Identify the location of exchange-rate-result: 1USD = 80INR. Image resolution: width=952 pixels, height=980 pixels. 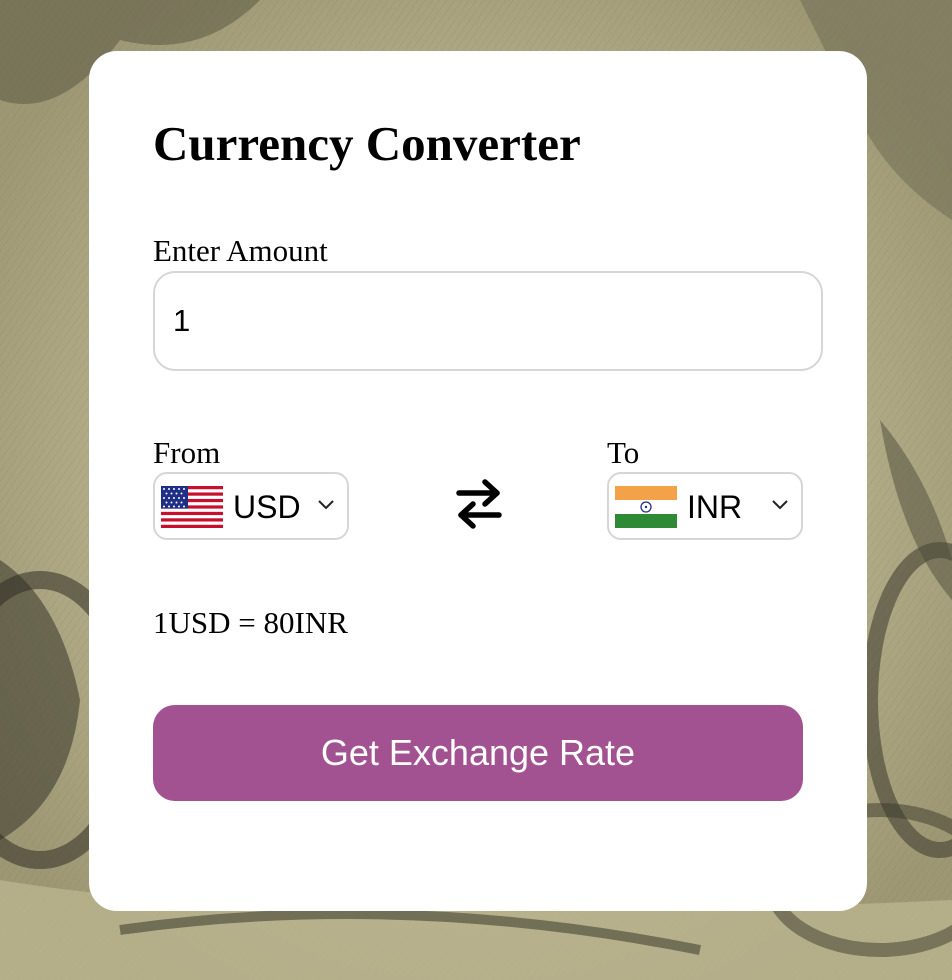
(250, 622).